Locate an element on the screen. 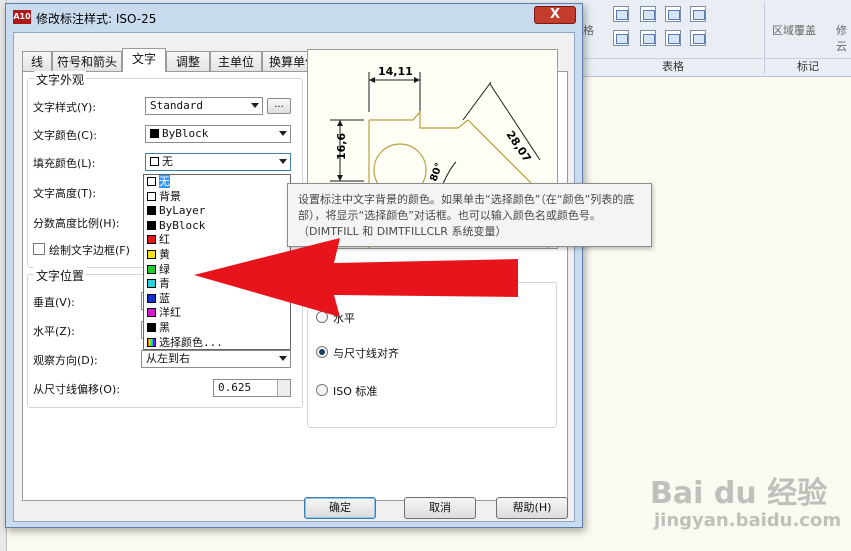  dropdown-item: 无 is located at coordinates (217, 182).